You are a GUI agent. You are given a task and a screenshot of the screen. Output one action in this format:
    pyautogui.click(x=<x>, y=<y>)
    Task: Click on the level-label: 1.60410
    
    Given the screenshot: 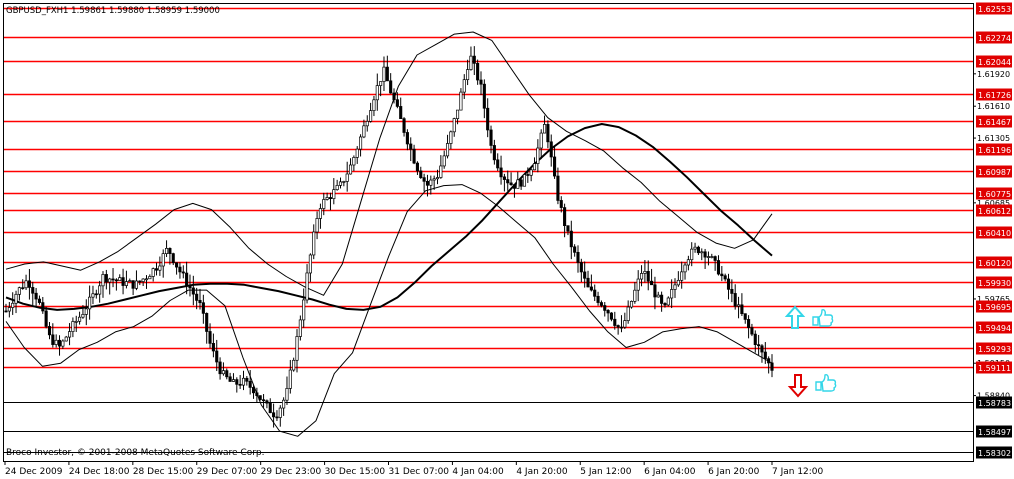 What is the action you would take?
    pyautogui.click(x=994, y=233)
    